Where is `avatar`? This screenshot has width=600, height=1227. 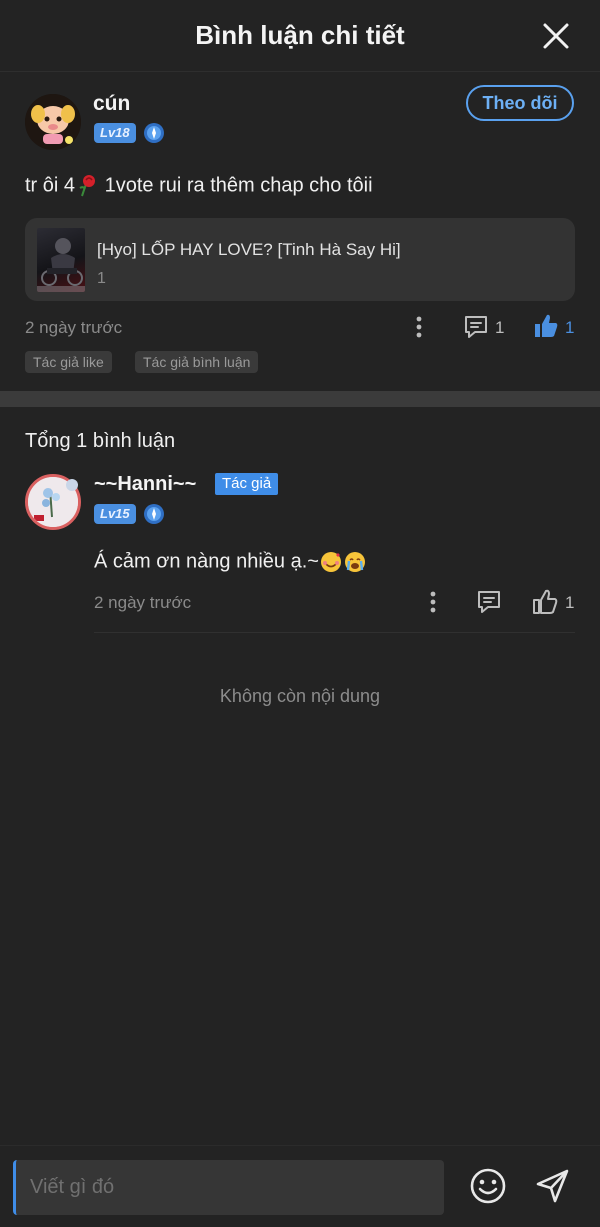
avatar is located at coordinates (53, 122).